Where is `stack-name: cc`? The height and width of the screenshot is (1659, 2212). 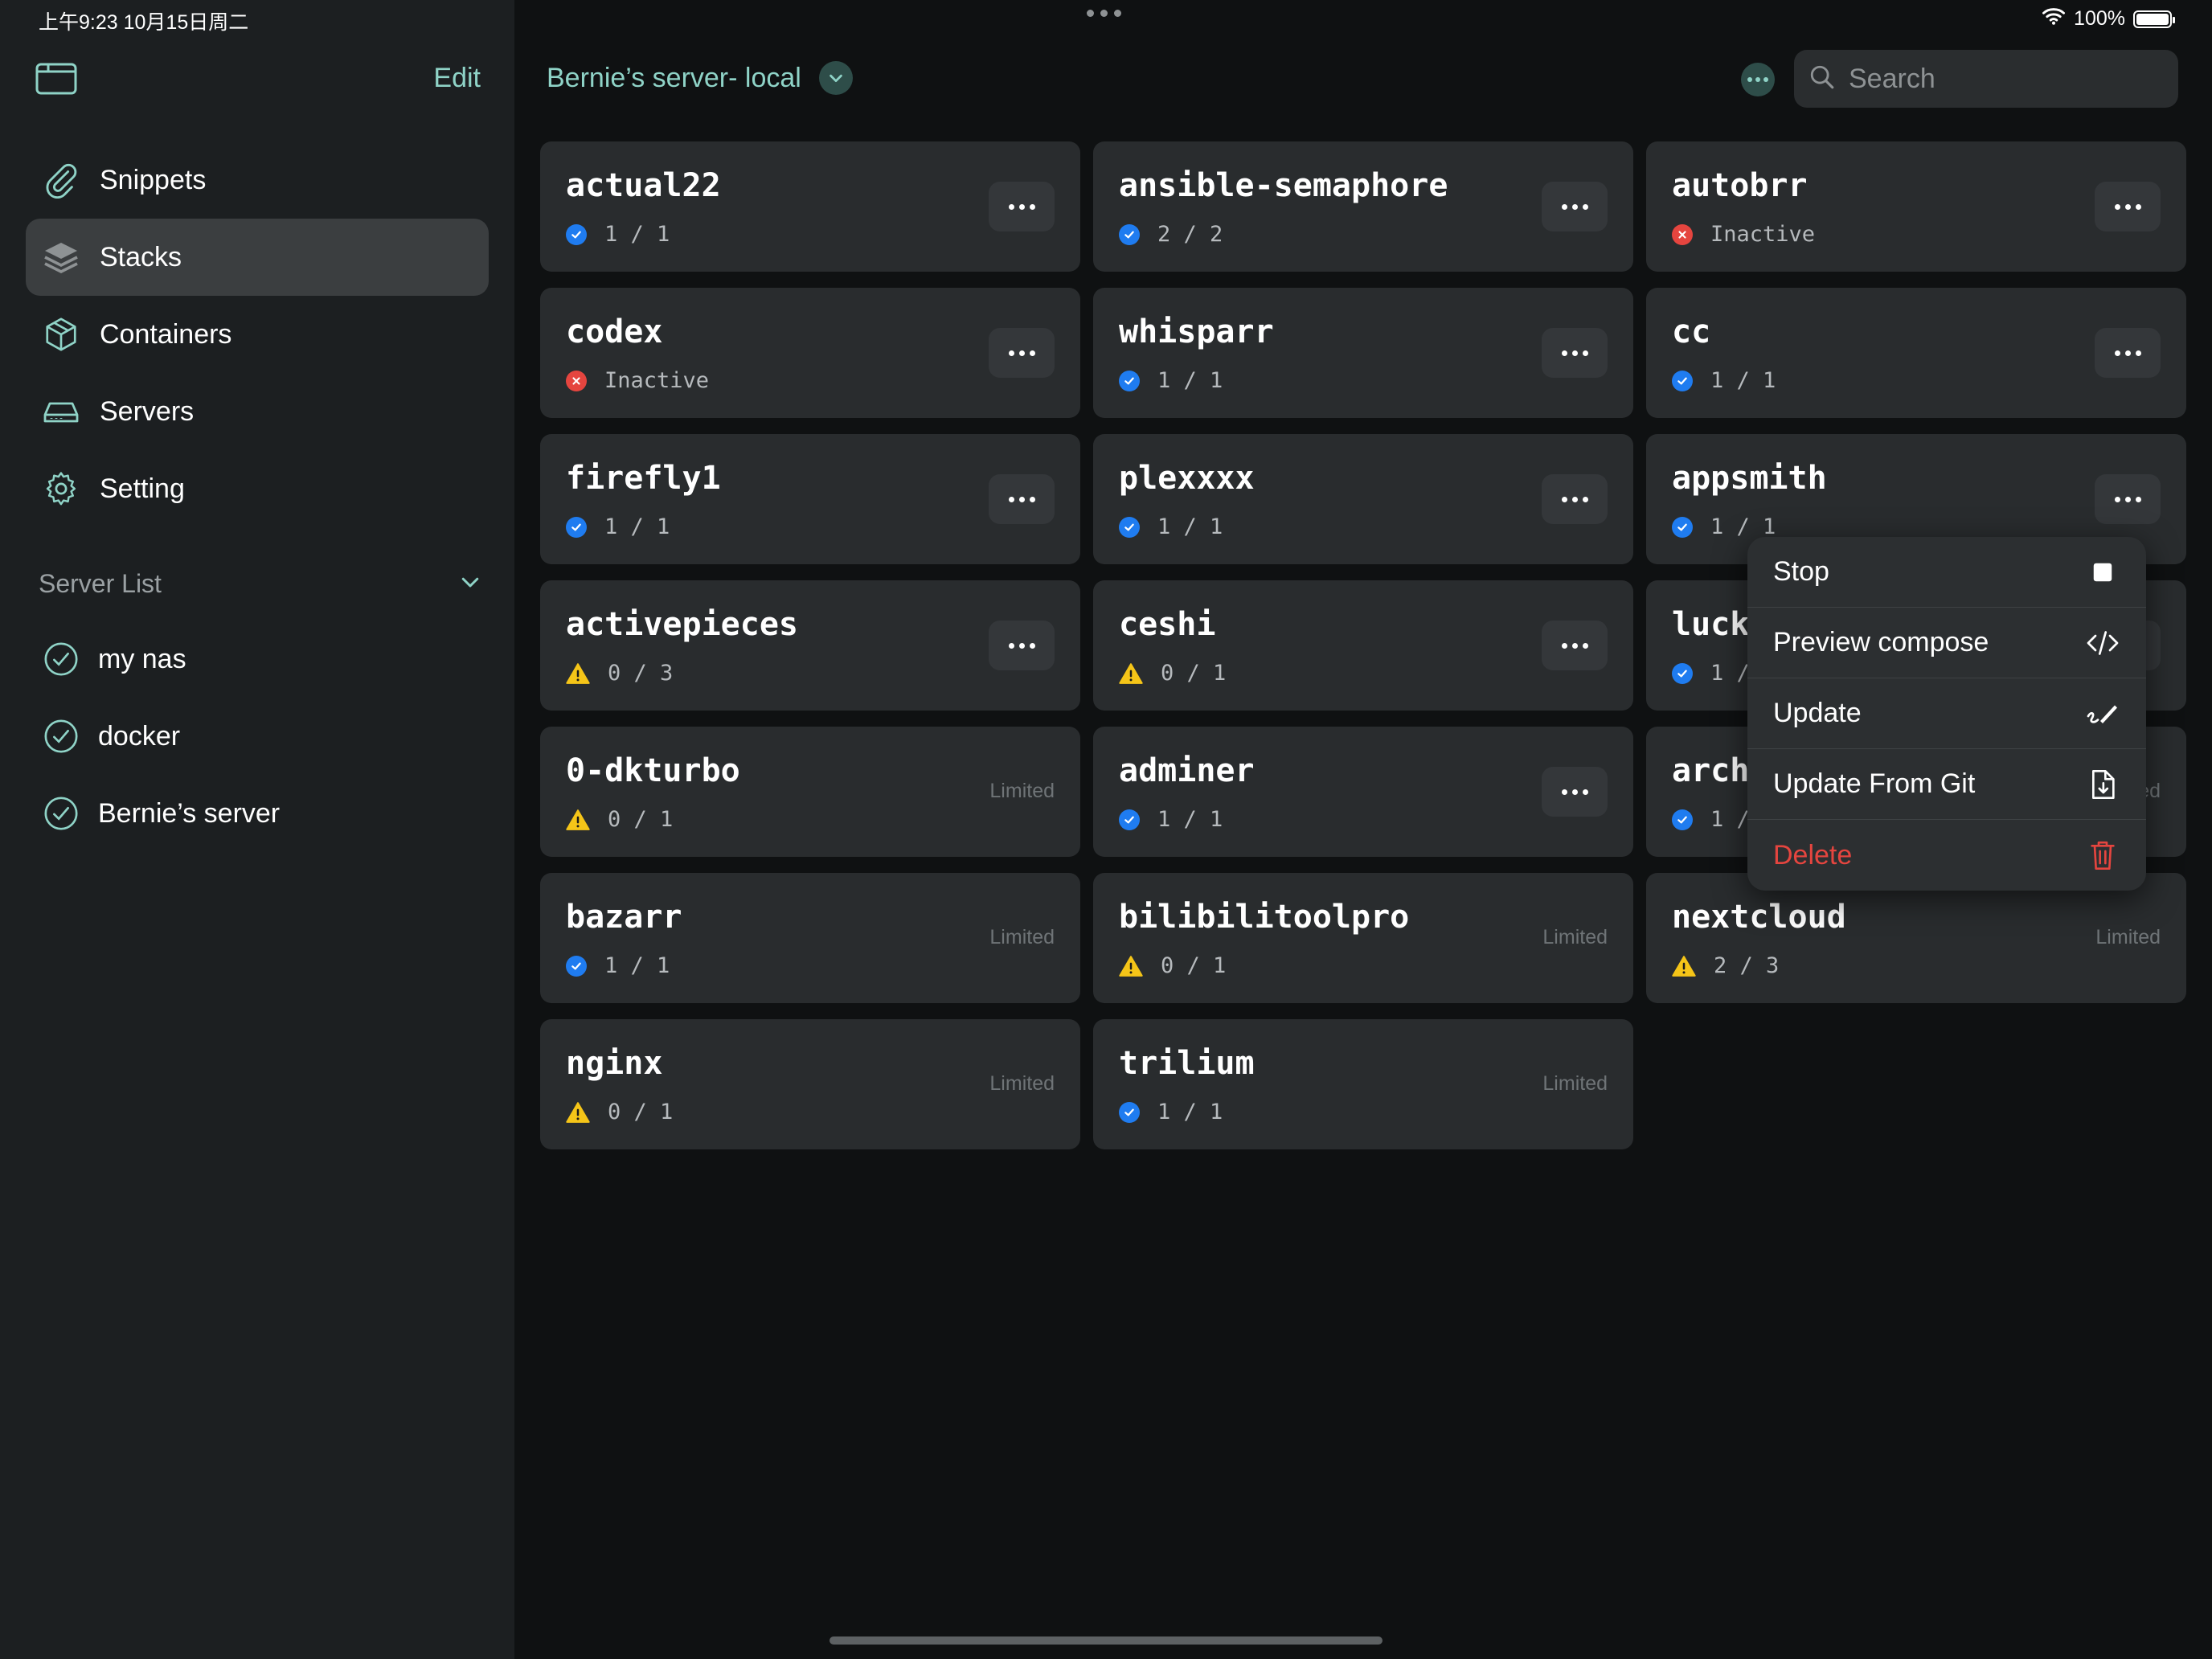 stack-name: cc is located at coordinates (1691, 331).